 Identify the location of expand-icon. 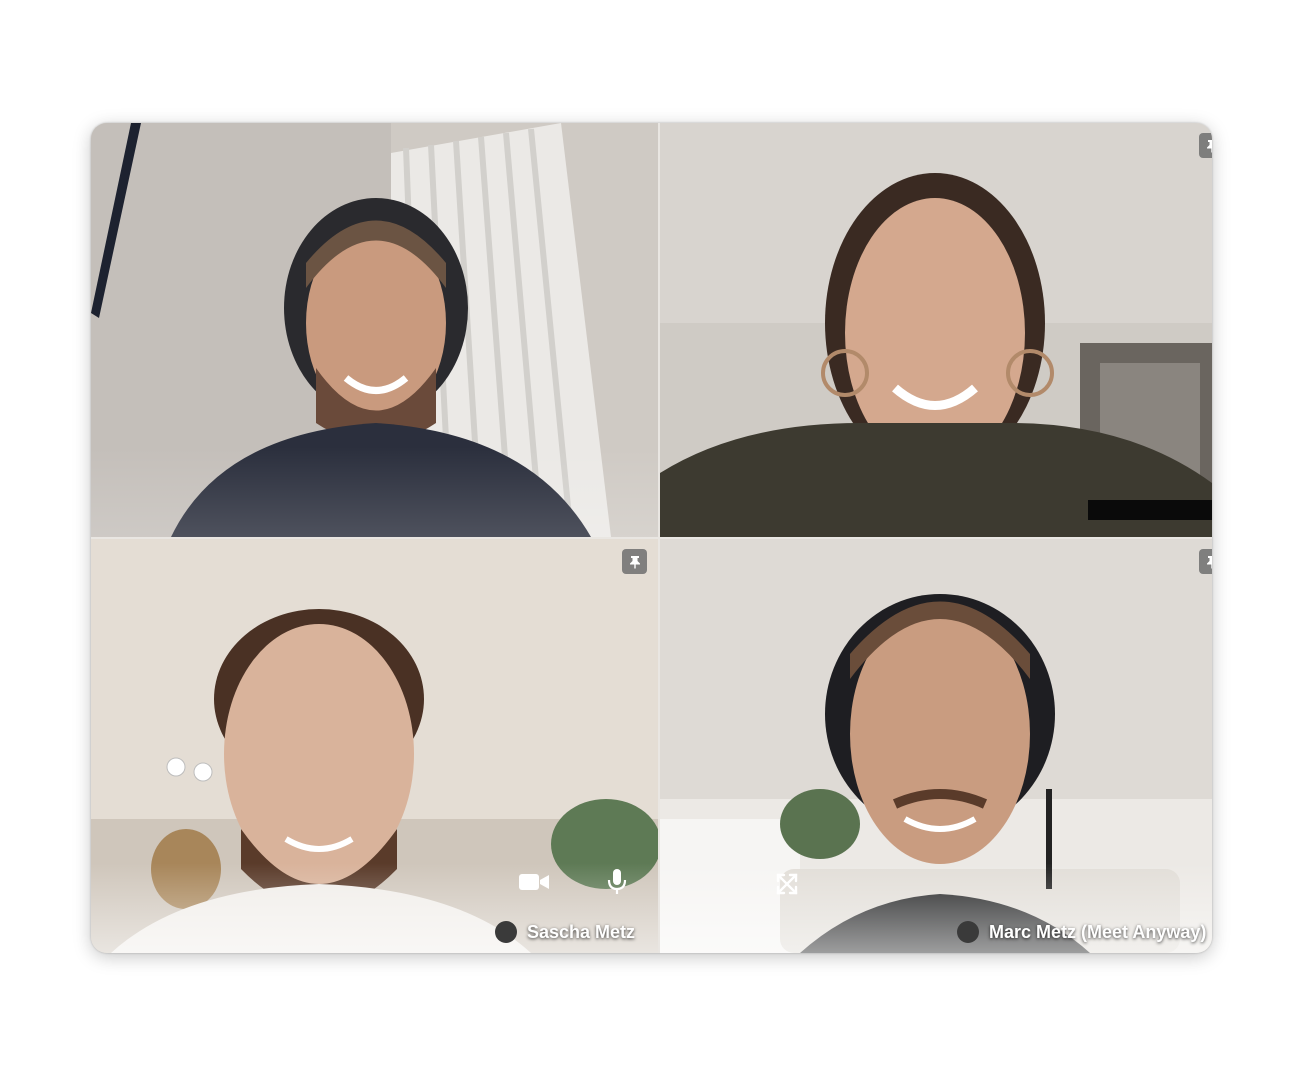
(787, 884).